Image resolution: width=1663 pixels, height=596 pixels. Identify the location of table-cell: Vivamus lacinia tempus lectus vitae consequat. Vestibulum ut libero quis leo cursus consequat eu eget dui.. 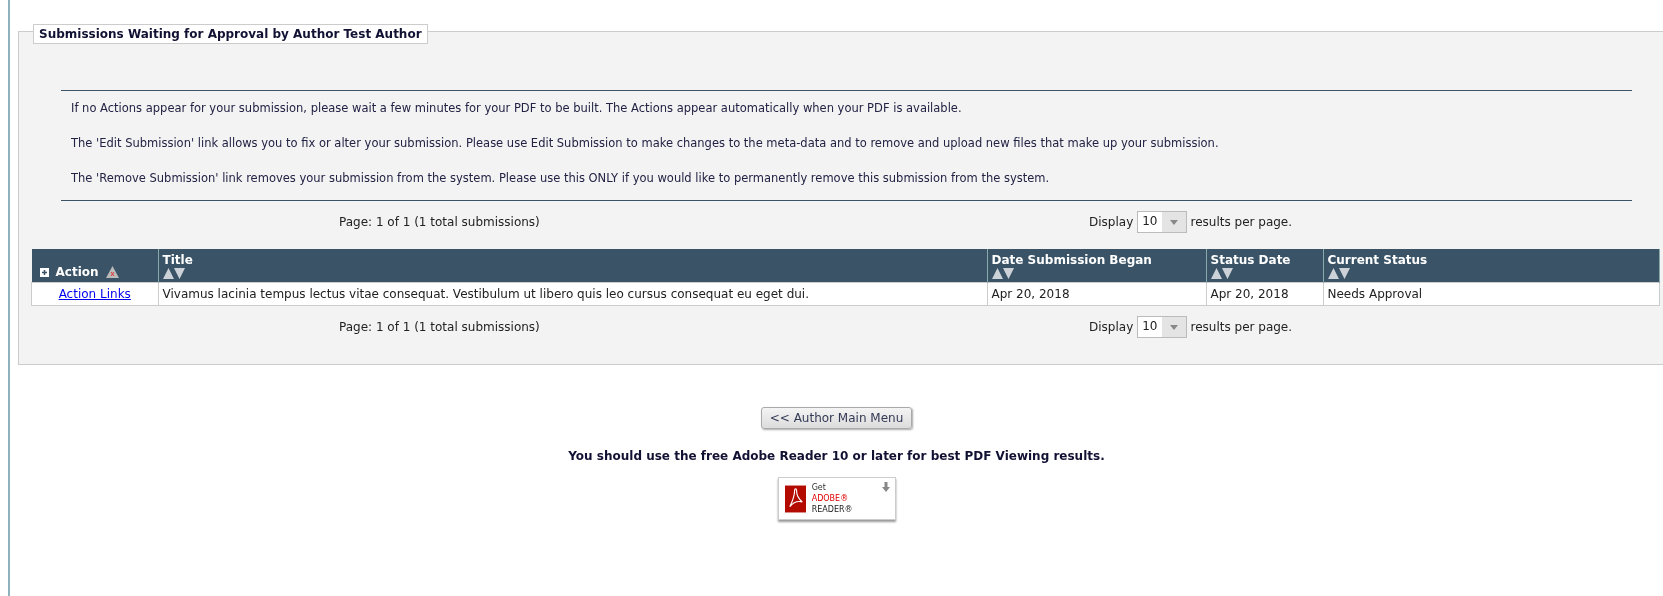
(572, 294).